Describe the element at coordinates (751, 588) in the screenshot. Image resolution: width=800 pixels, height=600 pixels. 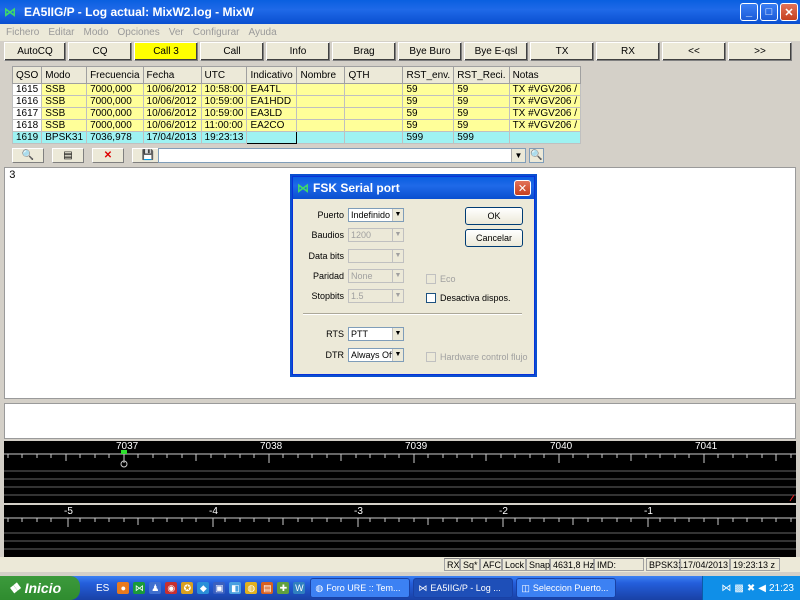
I see `security-icon: ✖` at that location.